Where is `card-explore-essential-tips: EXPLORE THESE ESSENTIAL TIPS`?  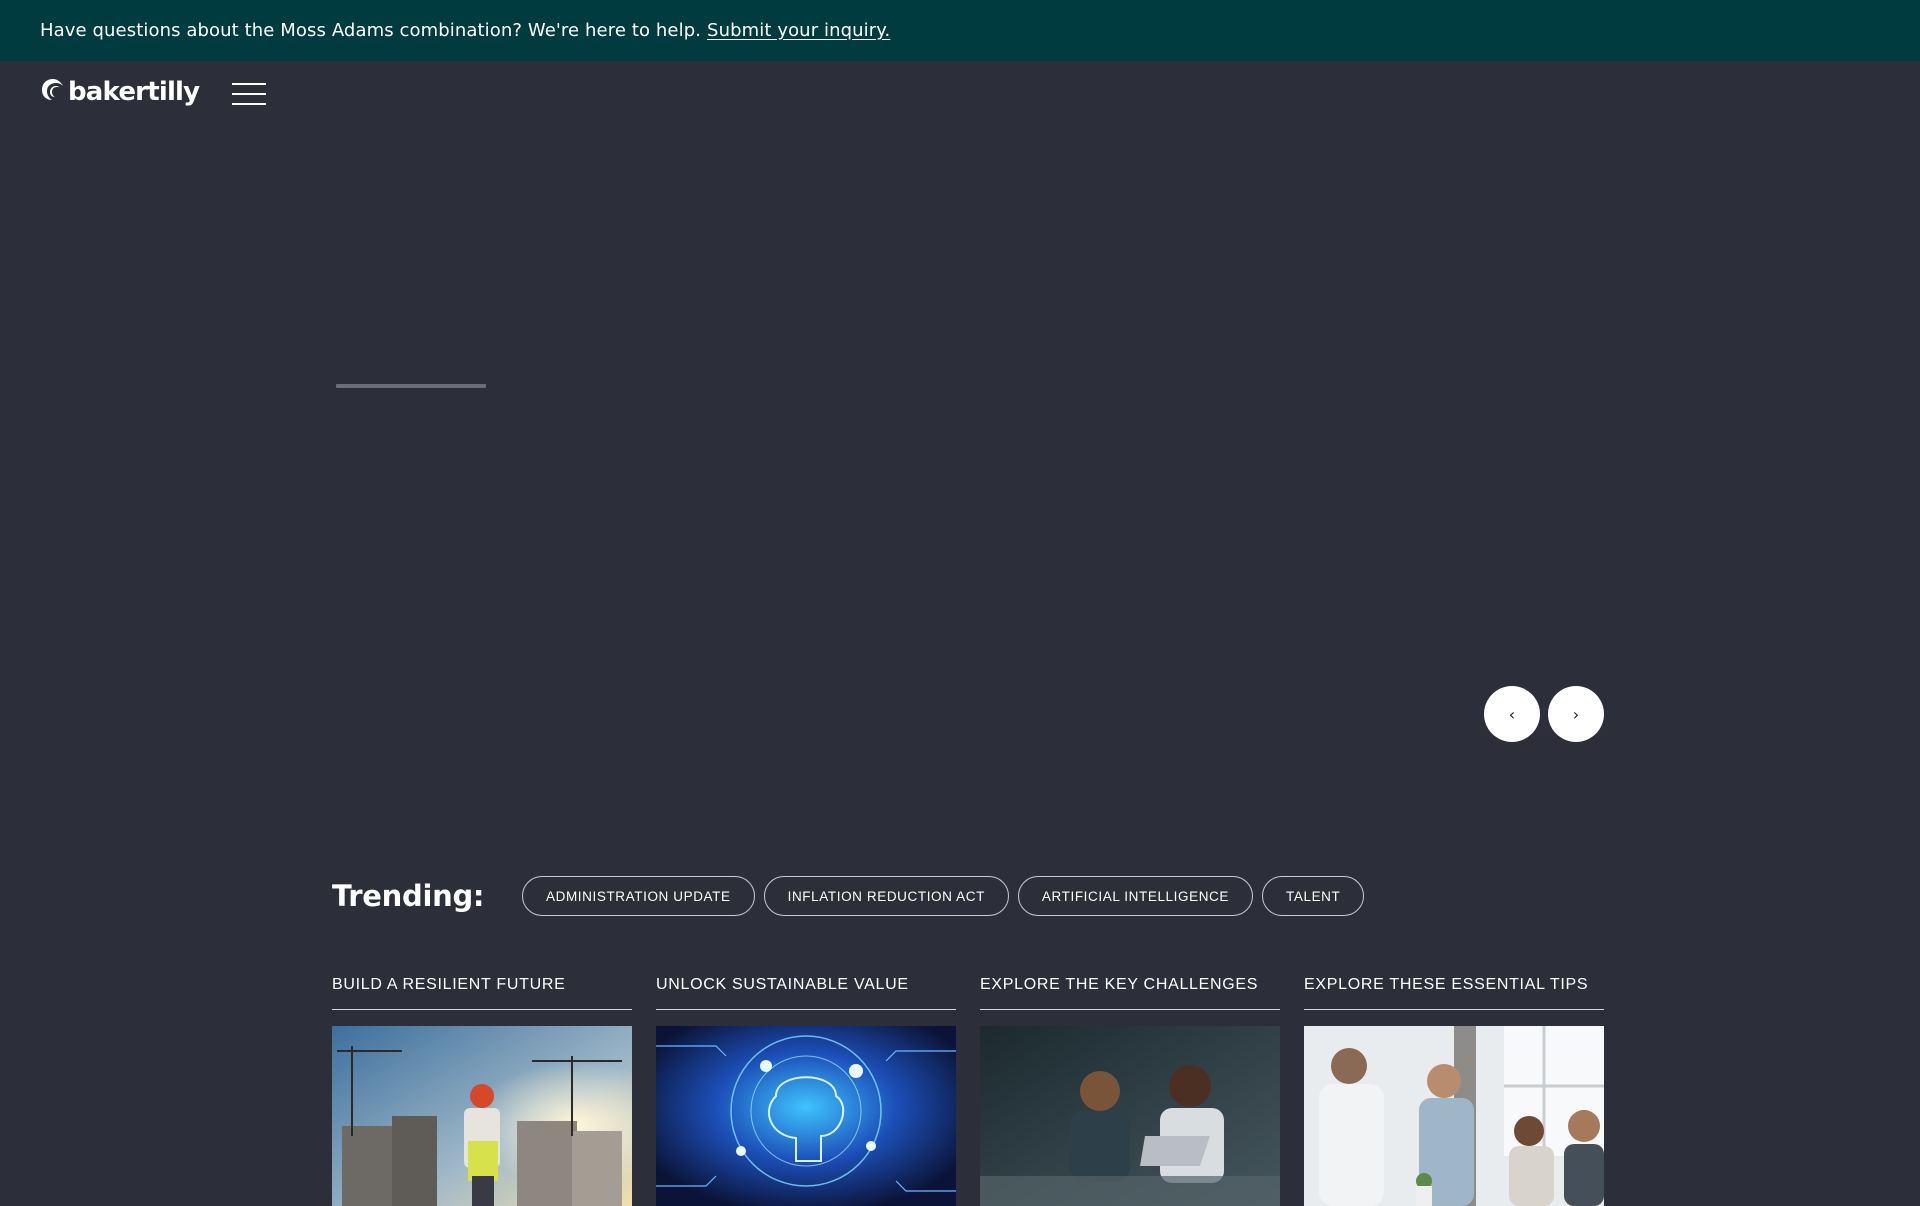
card-explore-essential-tips: EXPLORE THESE ESSENTIAL TIPS is located at coordinates (1454, 1088).